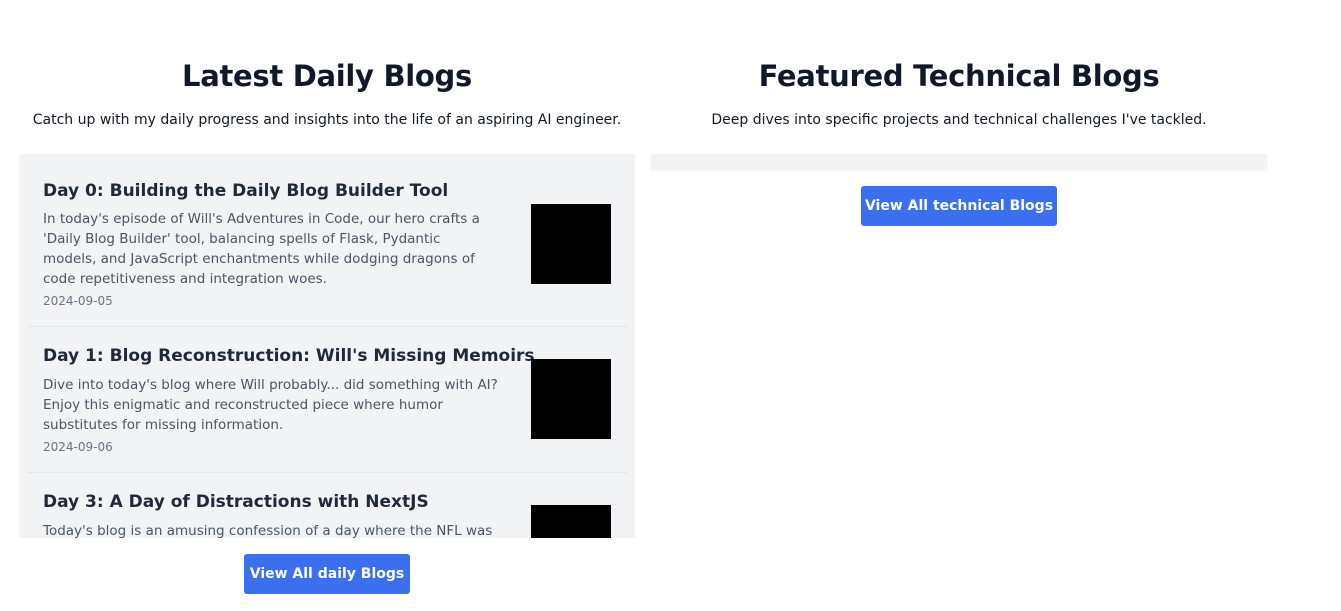  I want to click on blog-post-date: 2024-09-06, so click(78, 447).